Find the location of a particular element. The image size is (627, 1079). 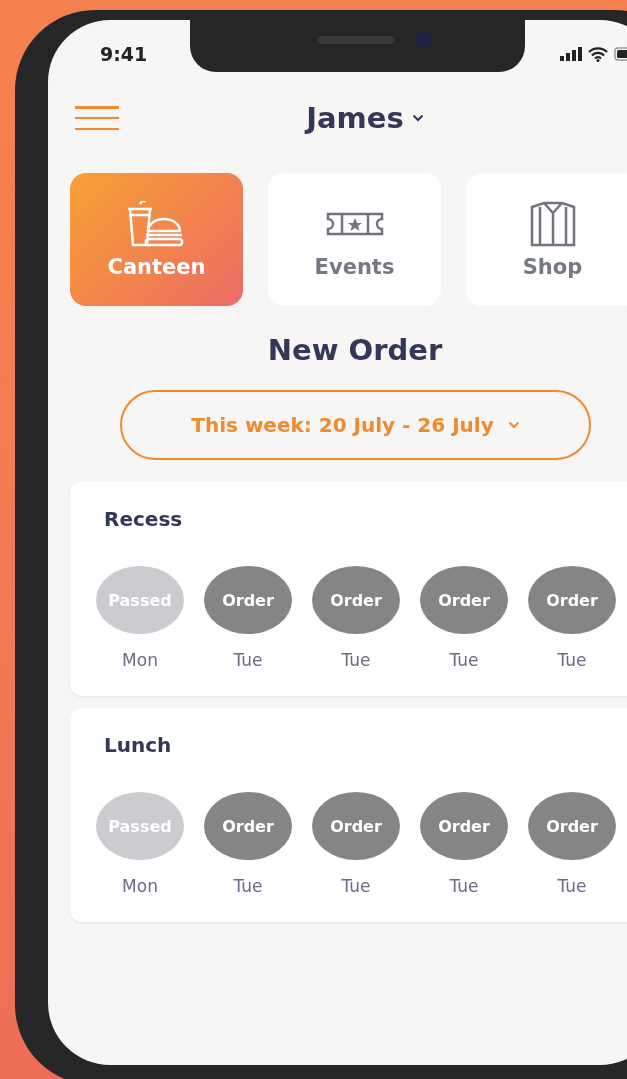

week-selector: This week: 20 July - 26 July is located at coordinates (355, 425).